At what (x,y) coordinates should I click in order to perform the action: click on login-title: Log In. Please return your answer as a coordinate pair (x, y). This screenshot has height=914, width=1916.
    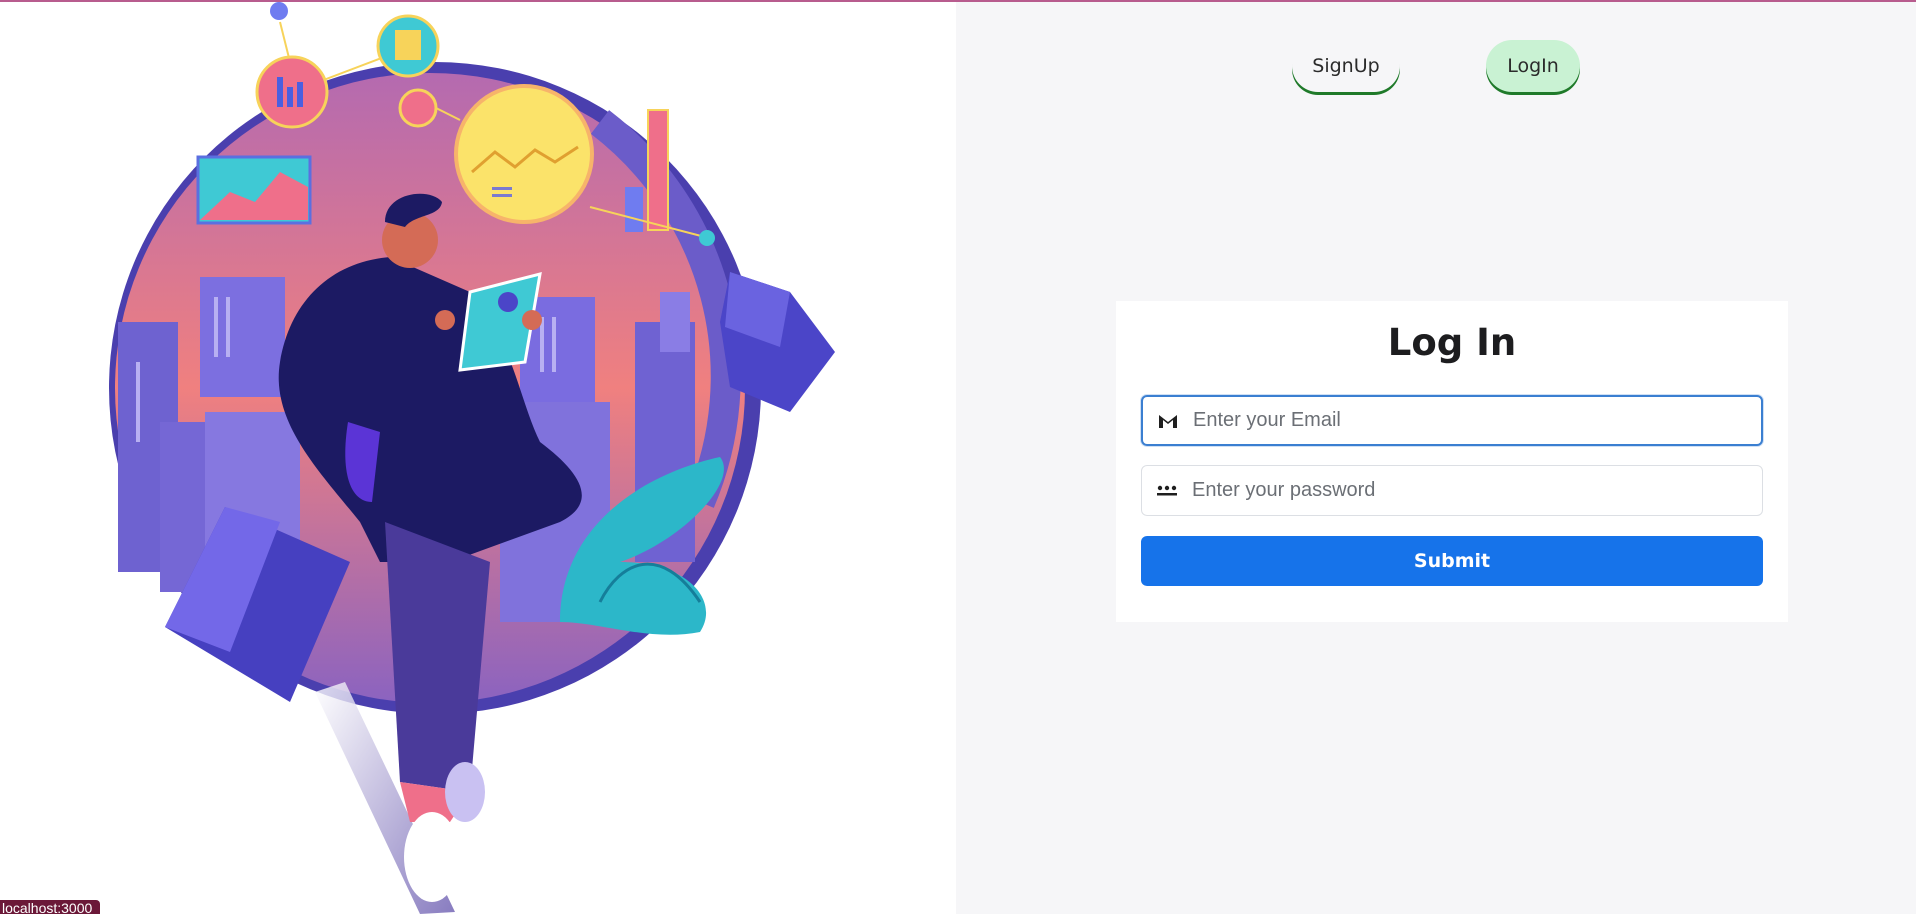
    Looking at the image, I should click on (1452, 342).